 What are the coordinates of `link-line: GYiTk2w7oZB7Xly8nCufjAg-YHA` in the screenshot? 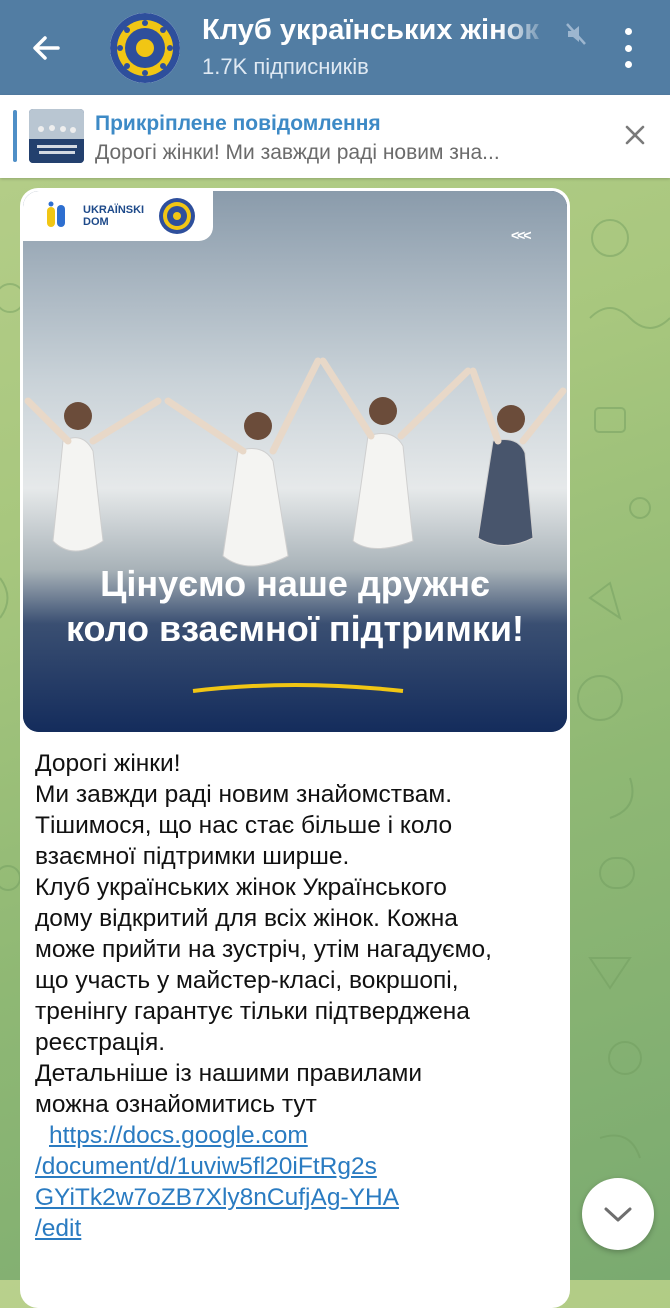 It's located at (300, 1197).